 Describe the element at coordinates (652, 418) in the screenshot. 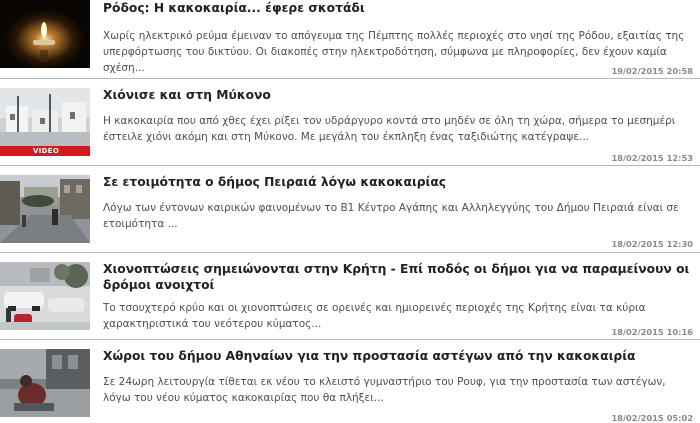

I see `article-date: 18/02/2015 05:02` at that location.